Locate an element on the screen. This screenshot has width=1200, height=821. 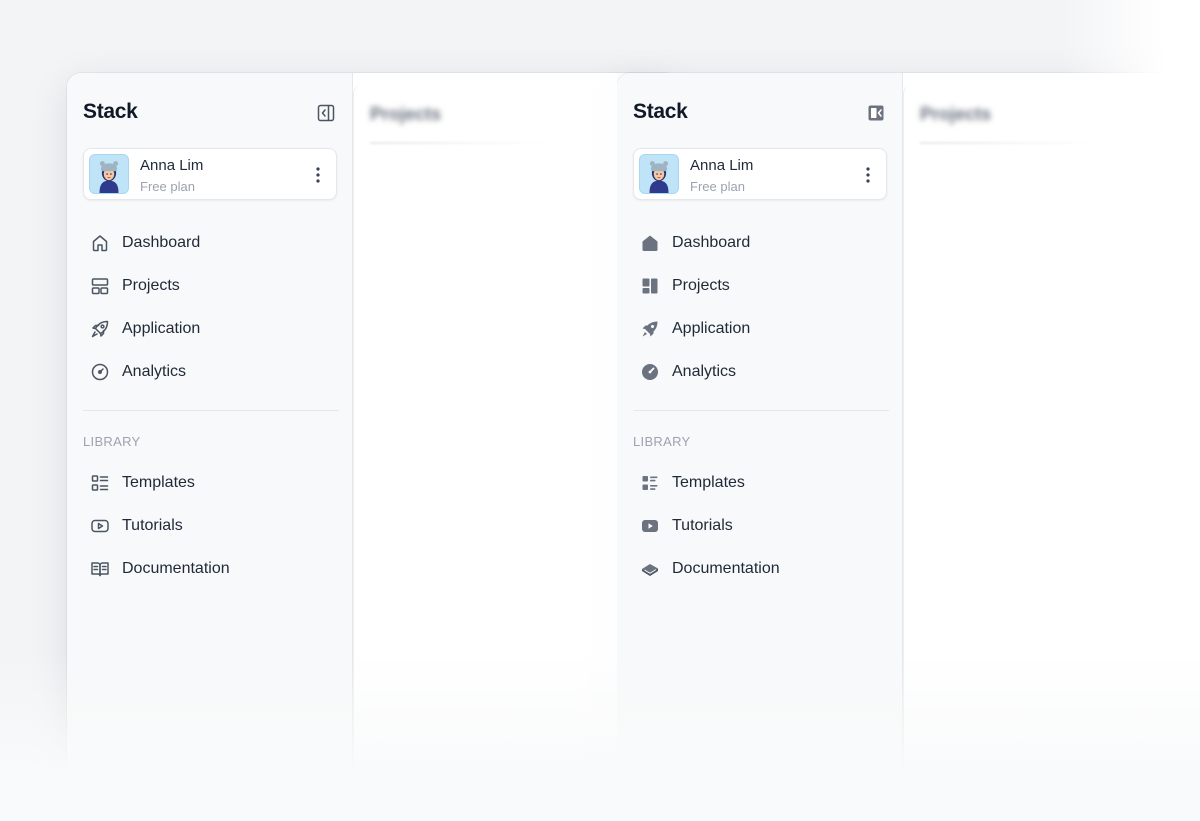
home-solid-icon is located at coordinates (650, 243).